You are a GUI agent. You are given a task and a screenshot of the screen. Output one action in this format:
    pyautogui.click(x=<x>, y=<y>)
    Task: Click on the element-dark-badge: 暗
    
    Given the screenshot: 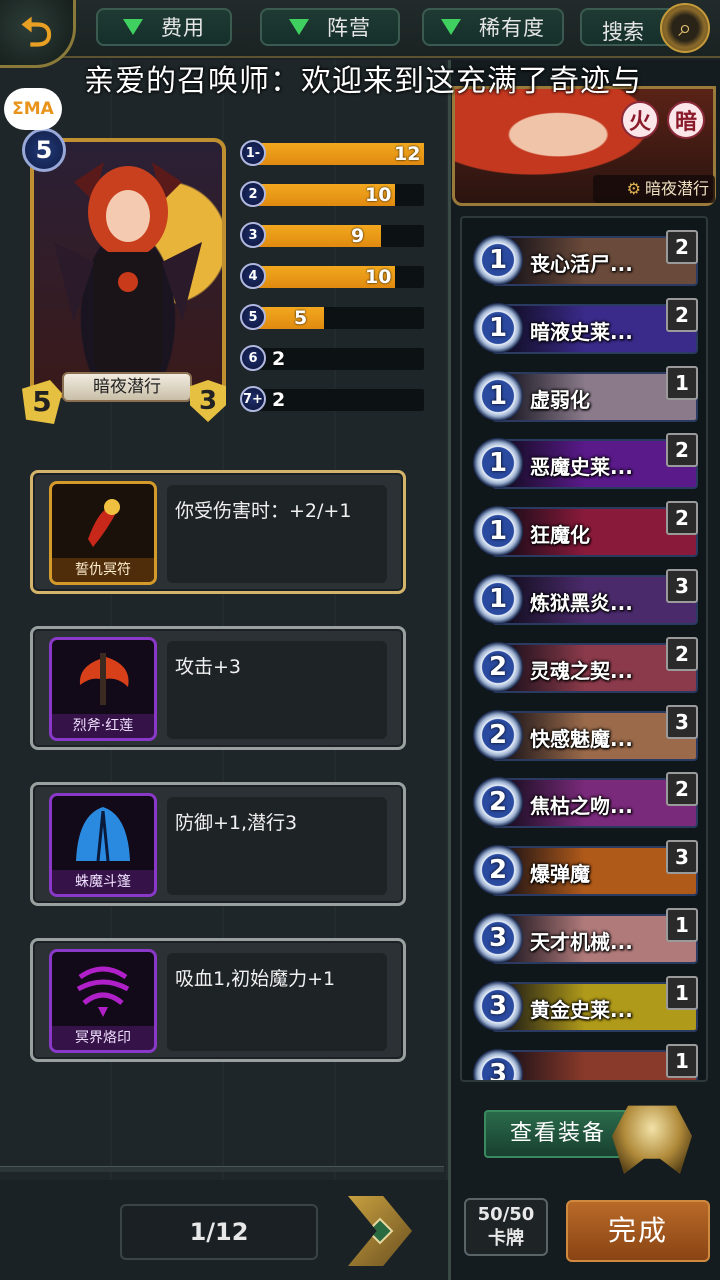 What is the action you would take?
    pyautogui.click(x=686, y=120)
    